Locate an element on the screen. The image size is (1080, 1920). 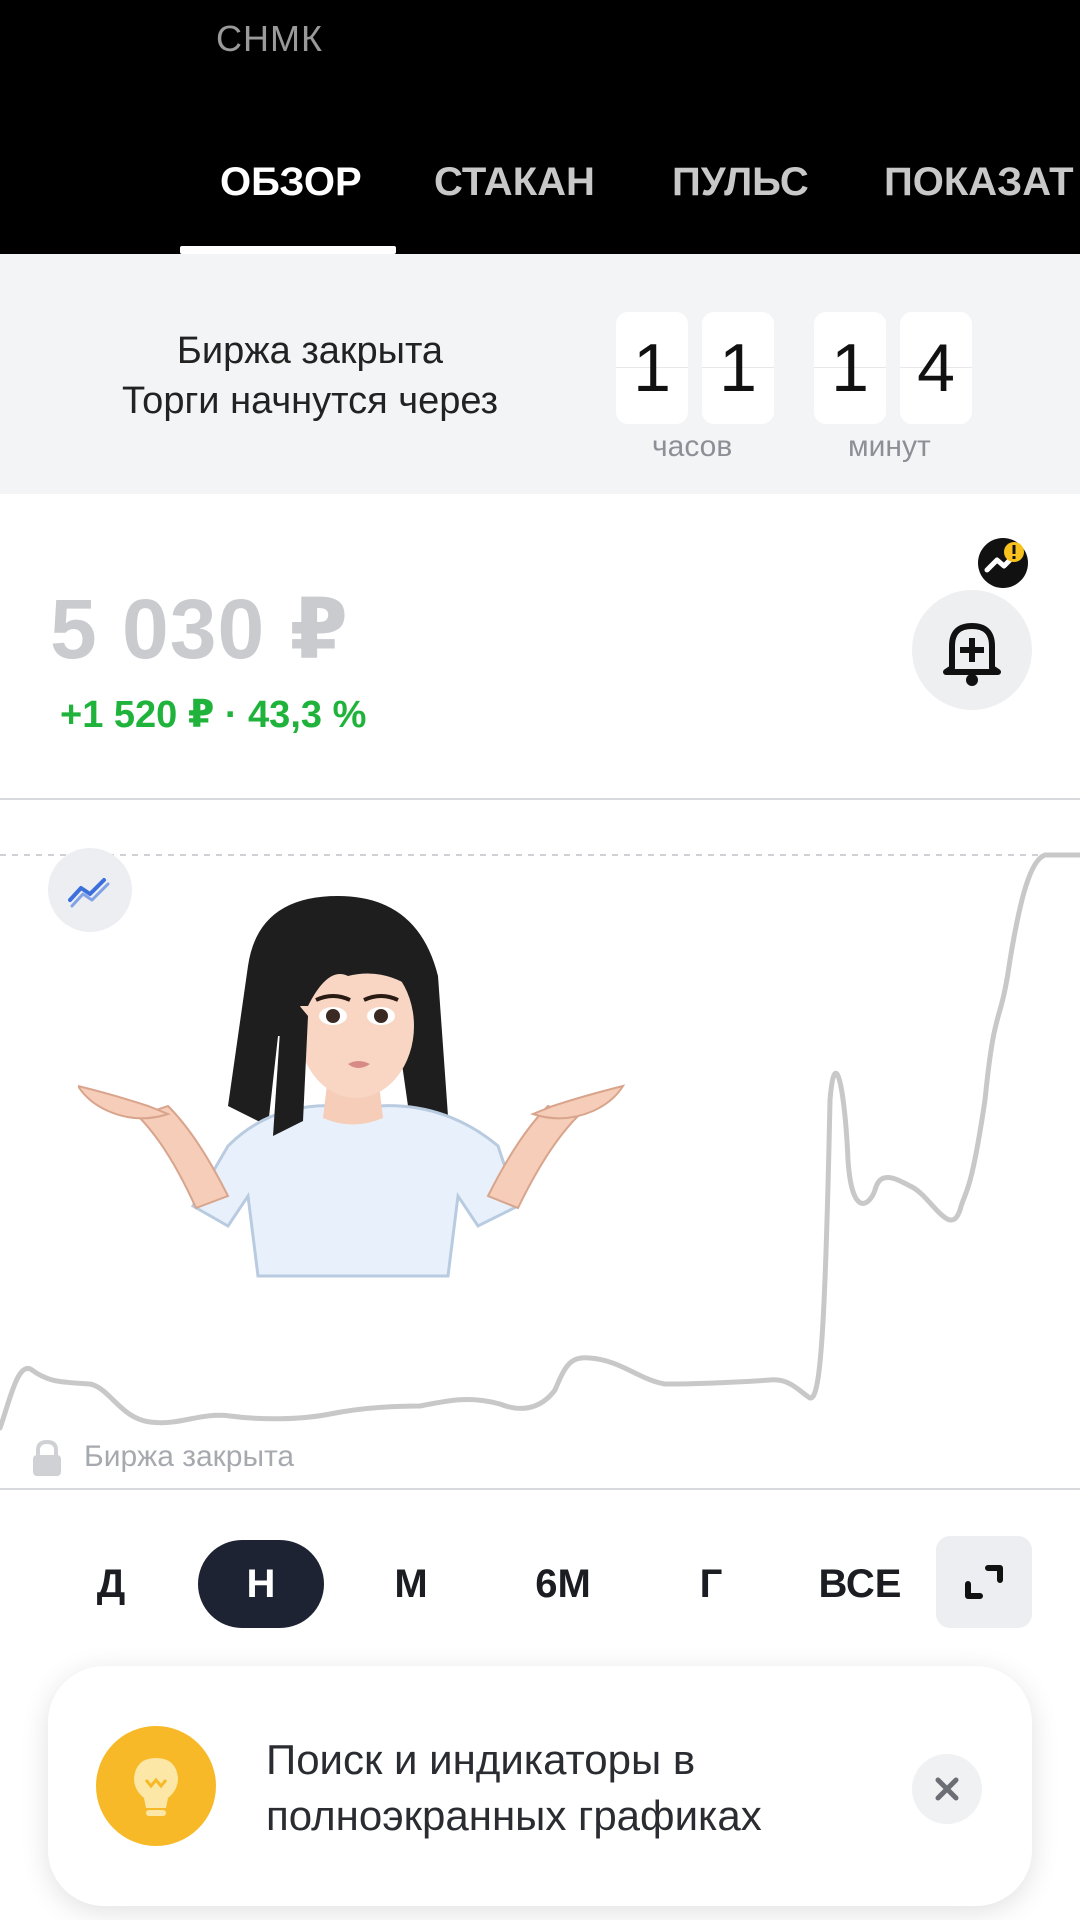
period-selector: Д Н М 6М Г ВСЕ is located at coordinates (540, 1584).